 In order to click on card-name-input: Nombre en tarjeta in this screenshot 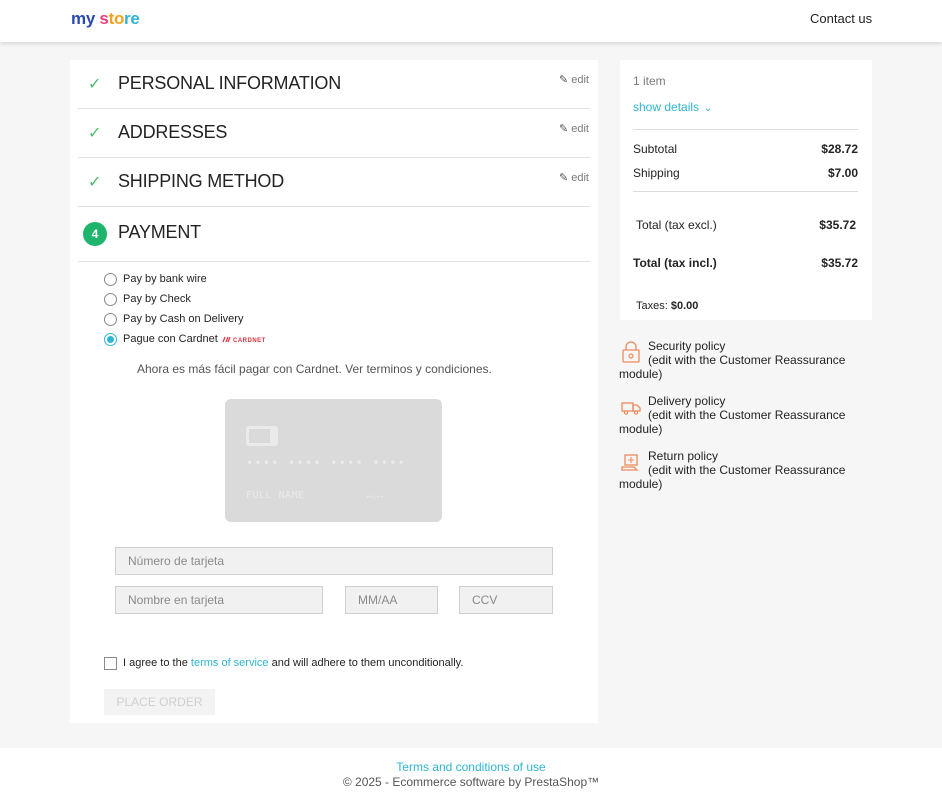, I will do `click(219, 600)`.